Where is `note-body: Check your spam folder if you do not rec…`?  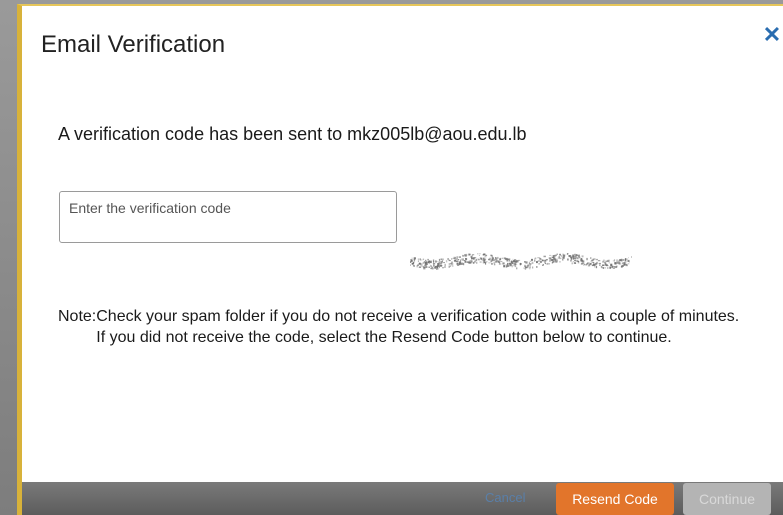 note-body: Check your spam folder if you do not rec… is located at coordinates (439, 327).